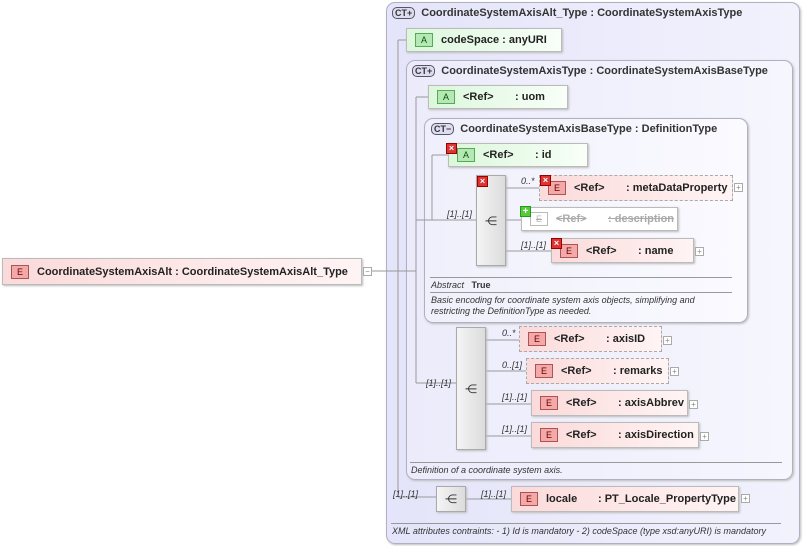  What do you see at coordinates (543, 155) in the screenshot?
I see `id-name: : id` at bounding box center [543, 155].